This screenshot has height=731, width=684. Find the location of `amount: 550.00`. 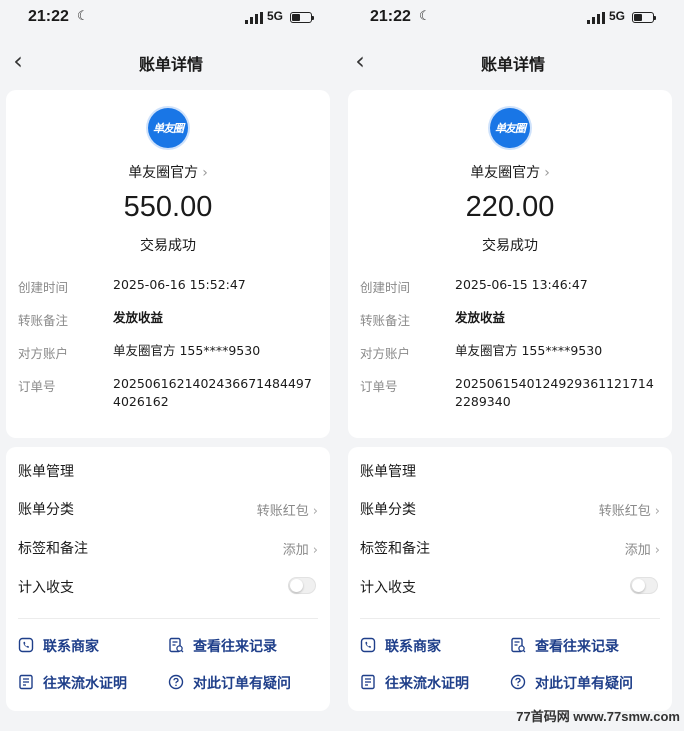

amount: 550.00 is located at coordinates (168, 207).